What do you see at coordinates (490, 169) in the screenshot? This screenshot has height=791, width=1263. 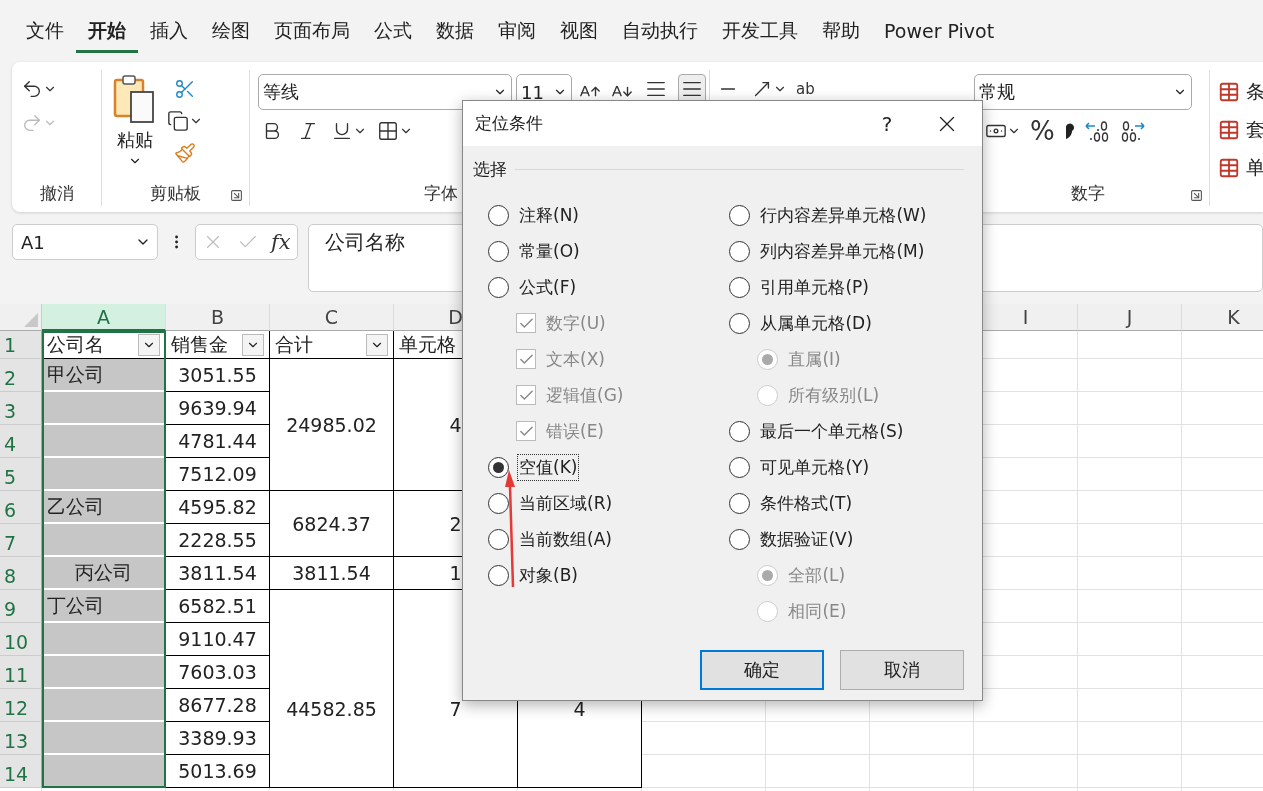 I see `group-title: 选择` at bounding box center [490, 169].